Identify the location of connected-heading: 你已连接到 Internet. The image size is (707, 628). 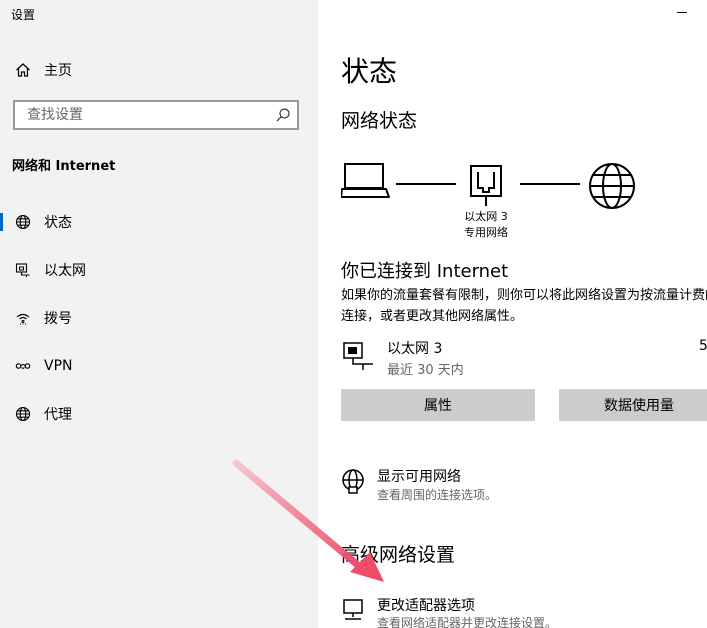
(425, 271).